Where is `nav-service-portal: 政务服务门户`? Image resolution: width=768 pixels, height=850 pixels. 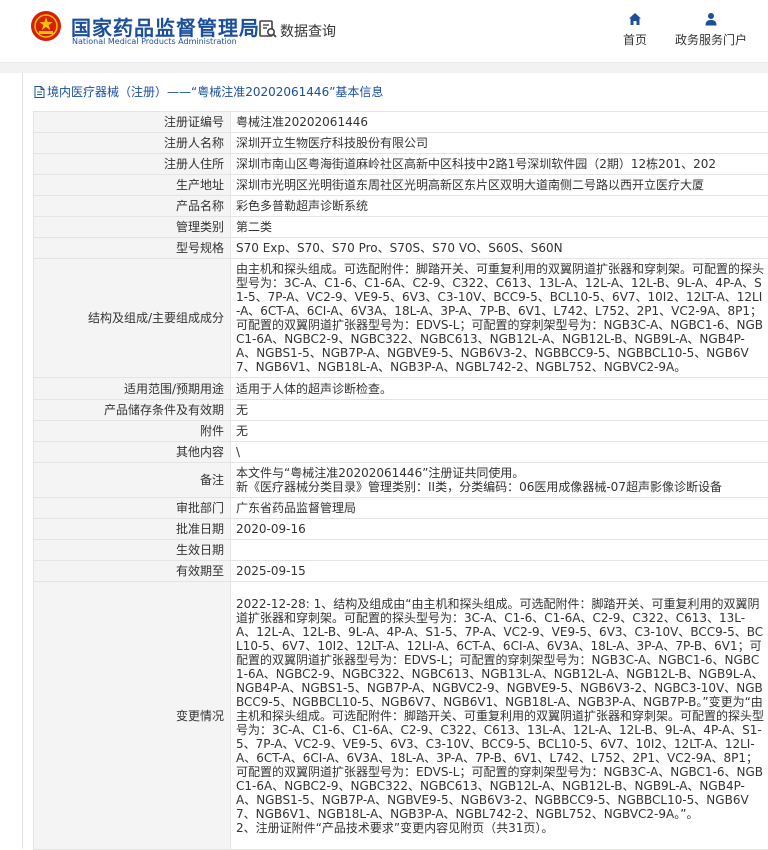 nav-service-portal: 政务服务门户 is located at coordinates (711, 30).